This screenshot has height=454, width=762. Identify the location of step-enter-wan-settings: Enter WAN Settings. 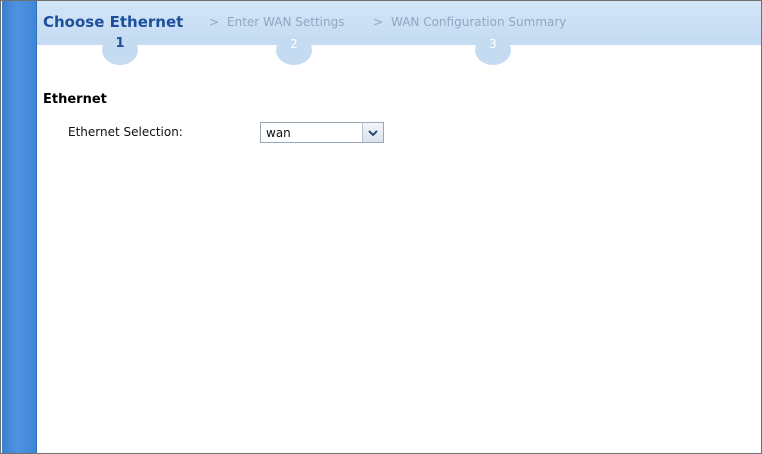
(286, 22).